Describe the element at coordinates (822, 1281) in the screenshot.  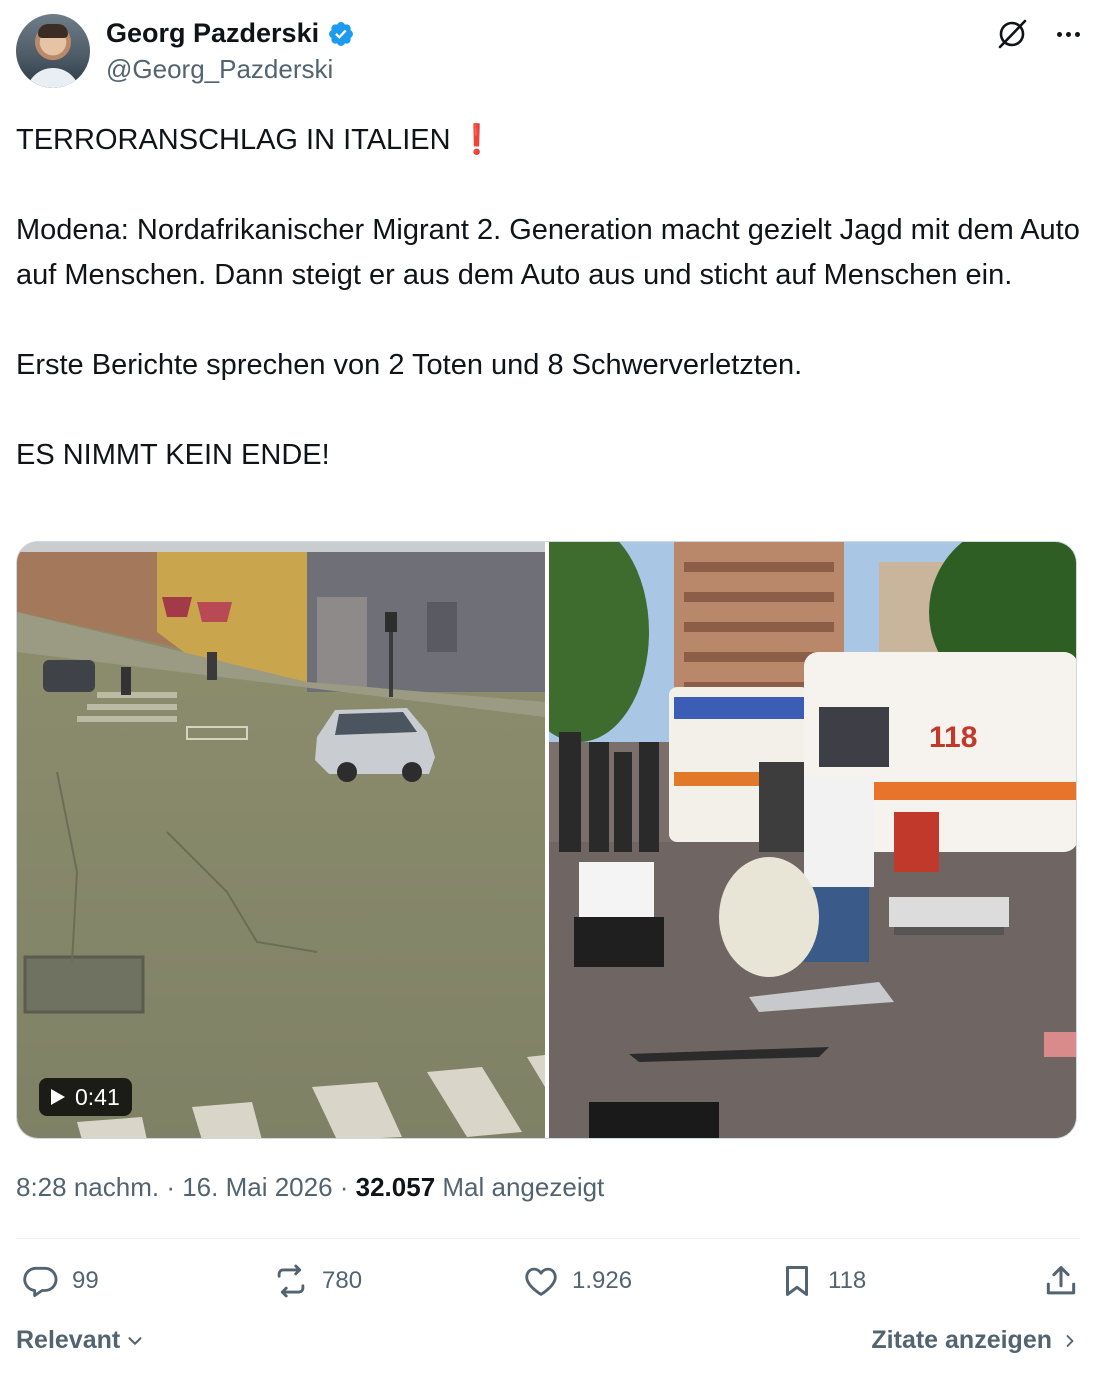
I see `bookmark-button: 118` at that location.